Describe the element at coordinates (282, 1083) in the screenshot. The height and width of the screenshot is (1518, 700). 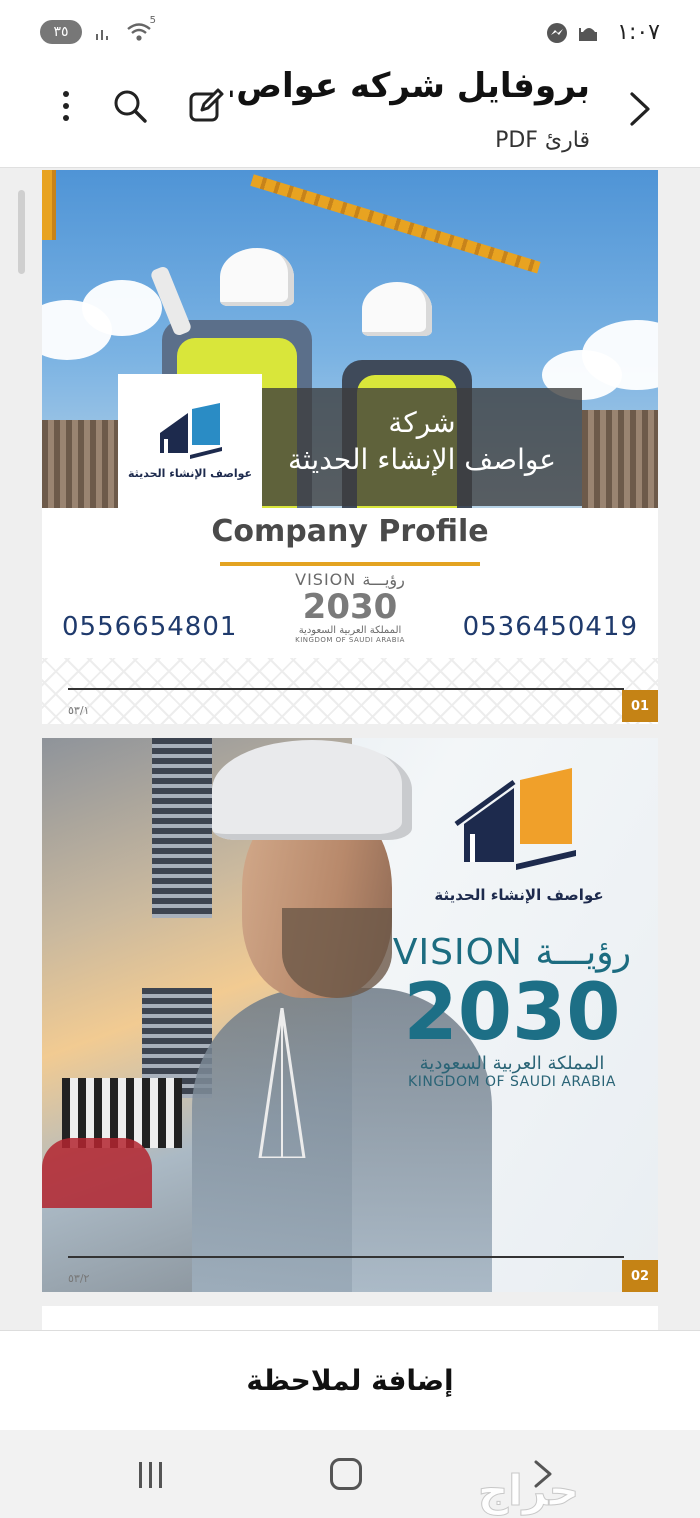
I see `tower-illustration` at that location.